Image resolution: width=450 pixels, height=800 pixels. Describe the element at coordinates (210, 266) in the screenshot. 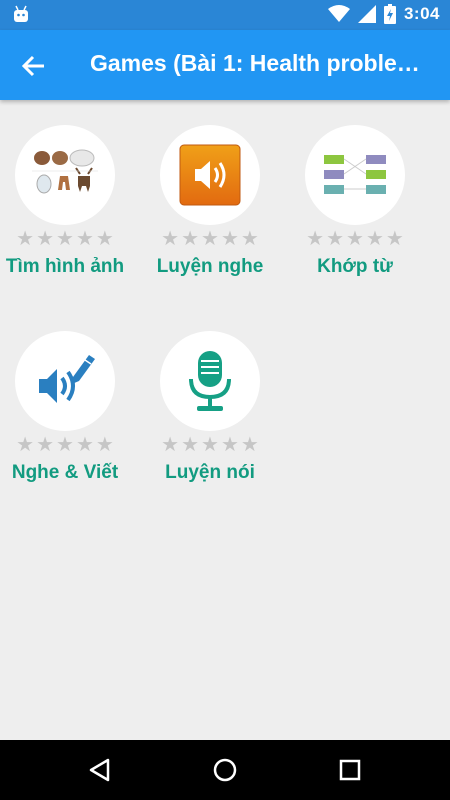

I see `game-label: Luyện nghe` at that location.